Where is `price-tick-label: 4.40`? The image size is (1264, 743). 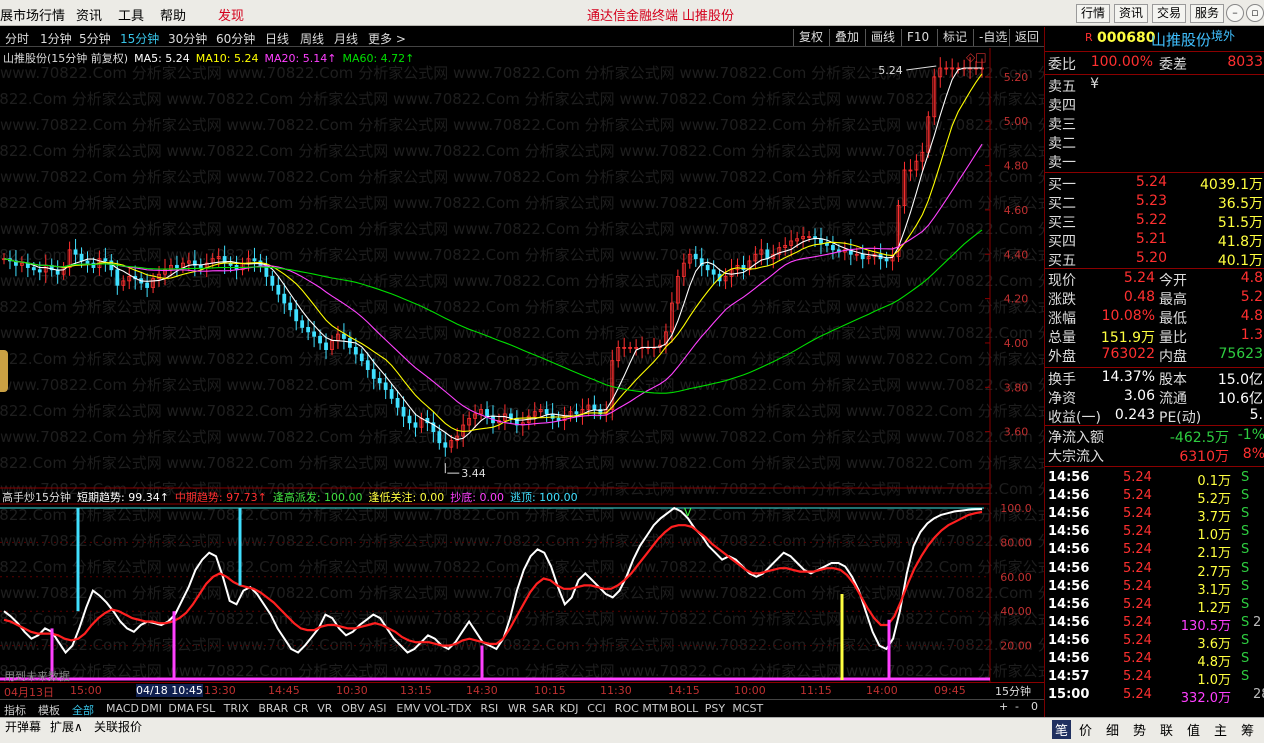 price-tick-label: 4.40 is located at coordinates (1016, 254).